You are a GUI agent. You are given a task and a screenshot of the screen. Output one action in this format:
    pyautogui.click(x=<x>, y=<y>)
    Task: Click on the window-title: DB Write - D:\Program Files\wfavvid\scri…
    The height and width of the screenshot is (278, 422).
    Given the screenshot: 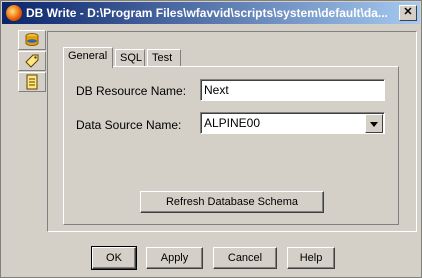 What is the action you would take?
    pyautogui.click(x=207, y=13)
    